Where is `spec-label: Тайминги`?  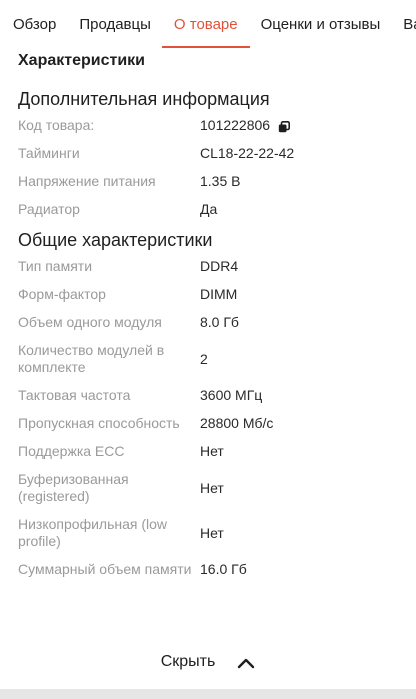 spec-label: Тайминги is located at coordinates (49, 153).